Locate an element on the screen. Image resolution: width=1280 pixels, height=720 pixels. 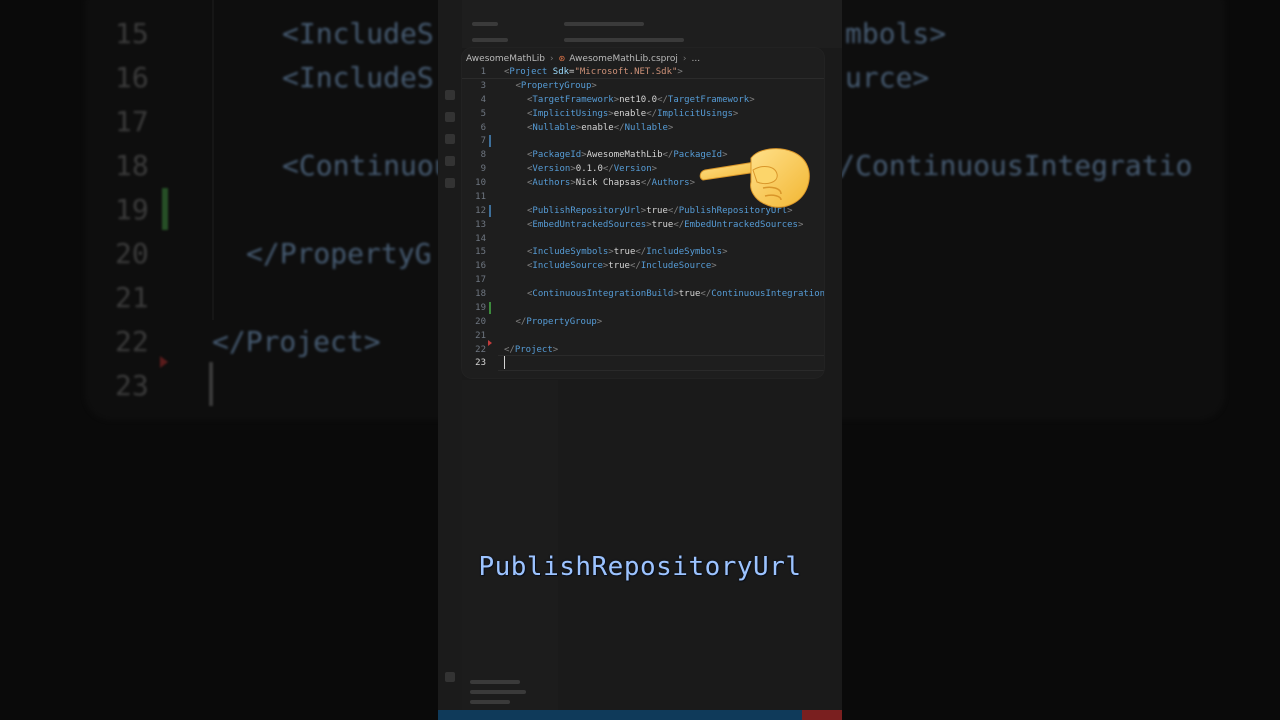
code-line: 1 <Project Sdk="Microsoft.NET.Sdk"> is located at coordinates (643, 72).